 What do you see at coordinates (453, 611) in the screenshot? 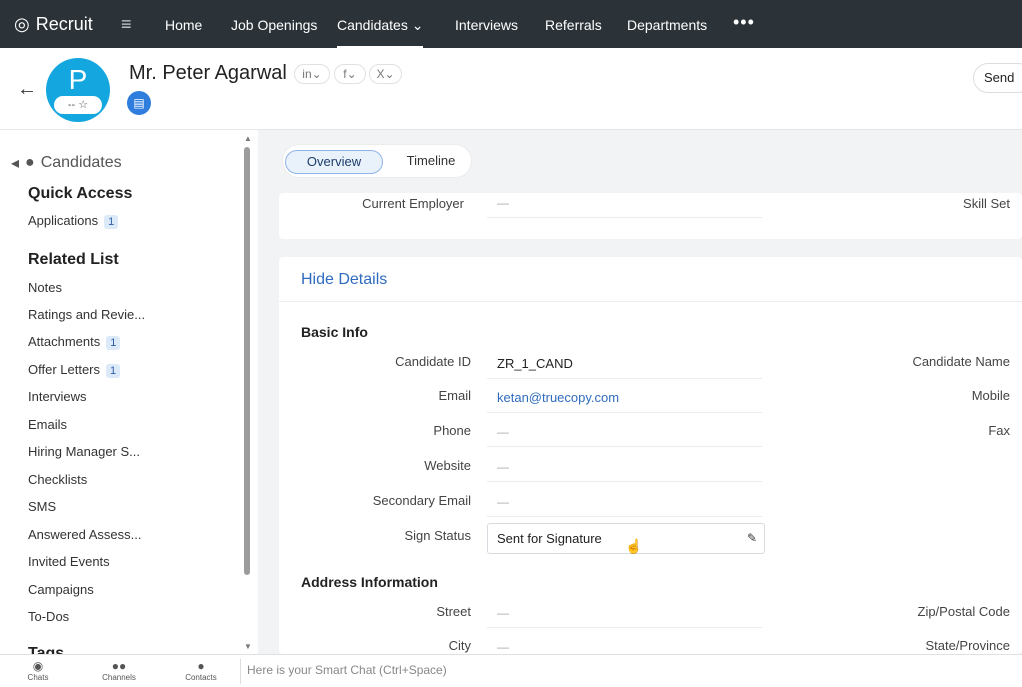
I see `street-label: Street` at bounding box center [453, 611].